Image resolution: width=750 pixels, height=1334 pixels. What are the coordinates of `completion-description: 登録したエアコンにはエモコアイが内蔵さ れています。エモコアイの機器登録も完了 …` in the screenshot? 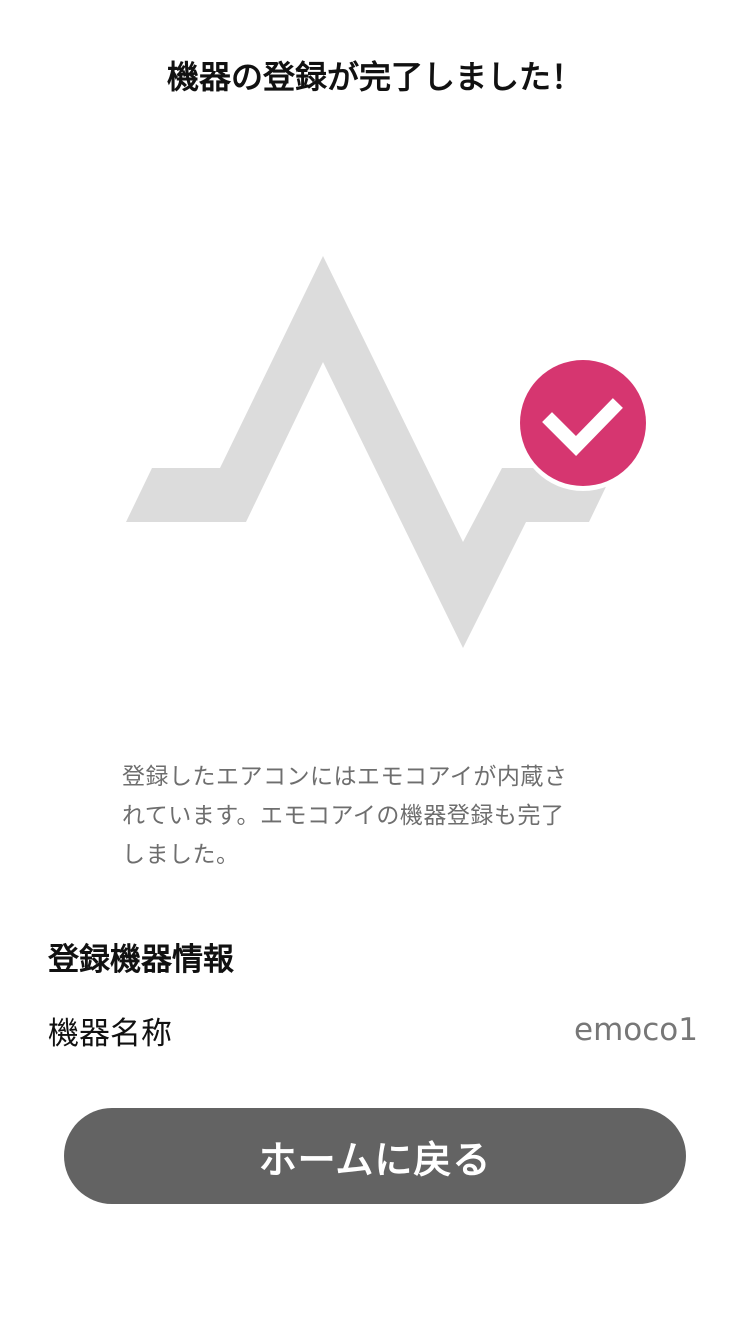 It's located at (372, 816).